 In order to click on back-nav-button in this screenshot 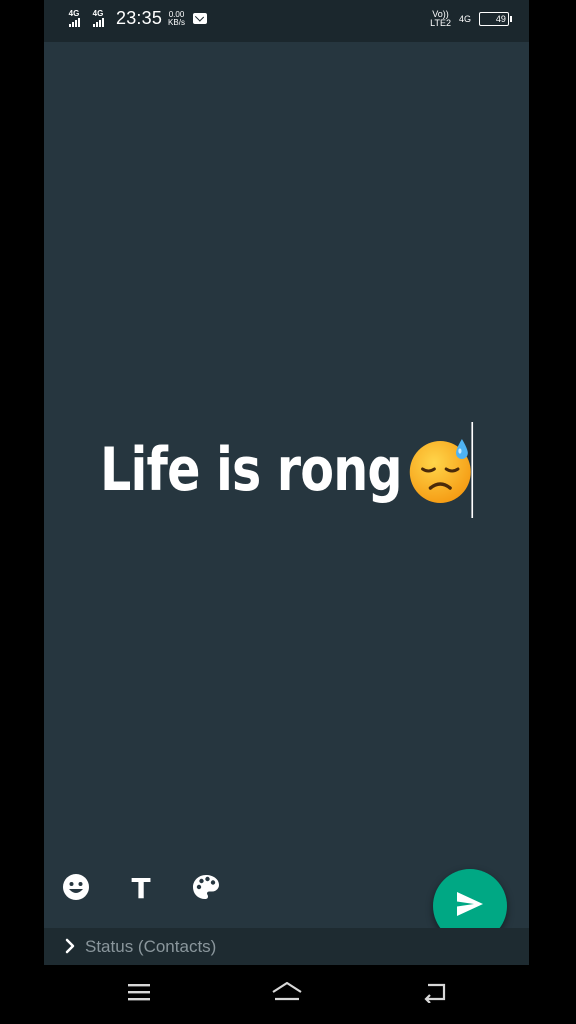, I will do `click(435, 994)`.